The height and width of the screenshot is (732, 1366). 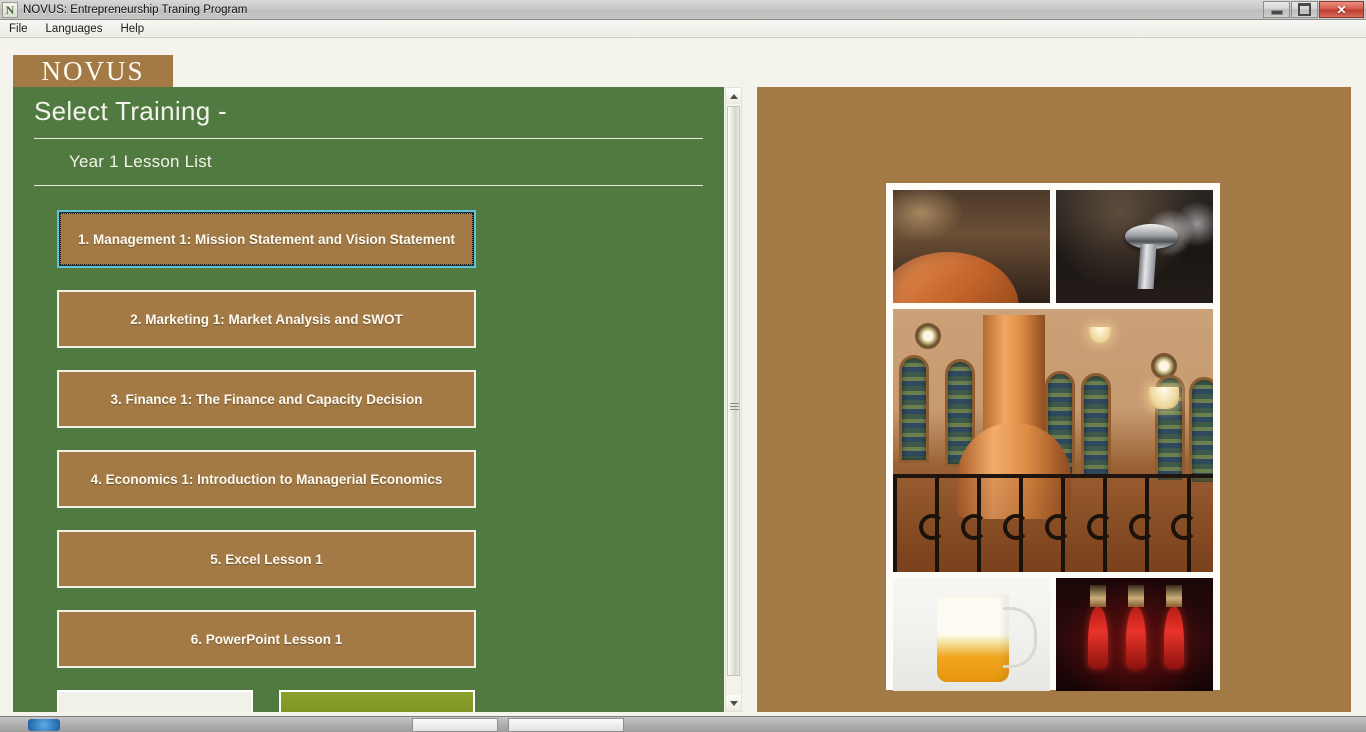 I want to click on photo-brewery-interior, so click(x=1053, y=440).